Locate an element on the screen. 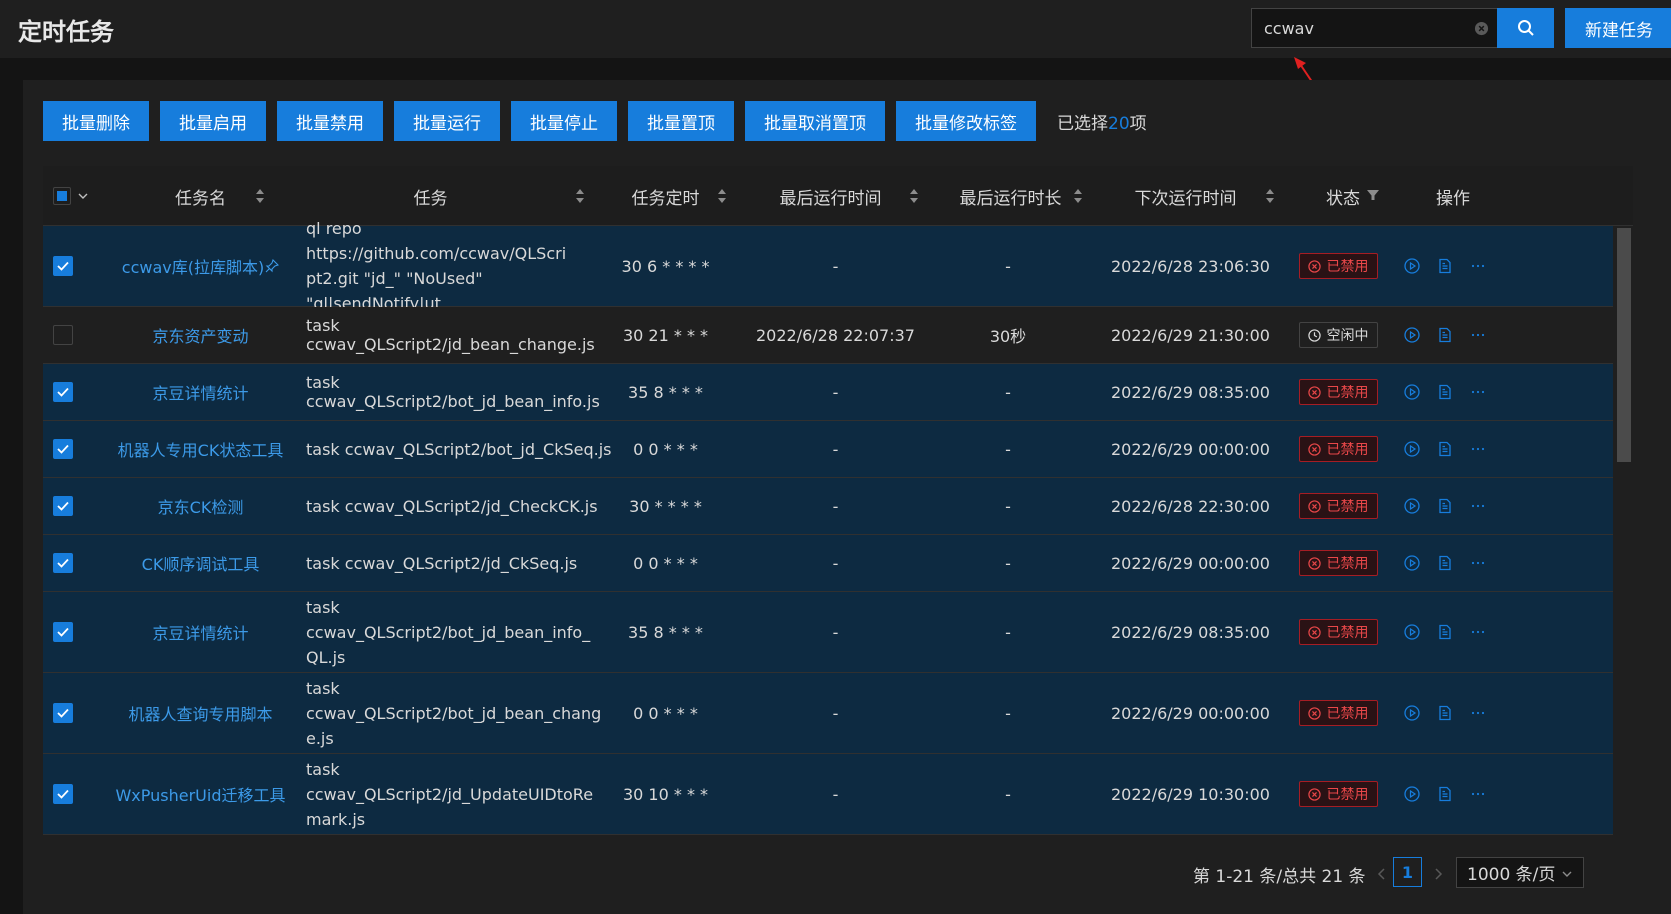  batch-edit-labels-button: 批量修改标签 is located at coordinates (966, 121).